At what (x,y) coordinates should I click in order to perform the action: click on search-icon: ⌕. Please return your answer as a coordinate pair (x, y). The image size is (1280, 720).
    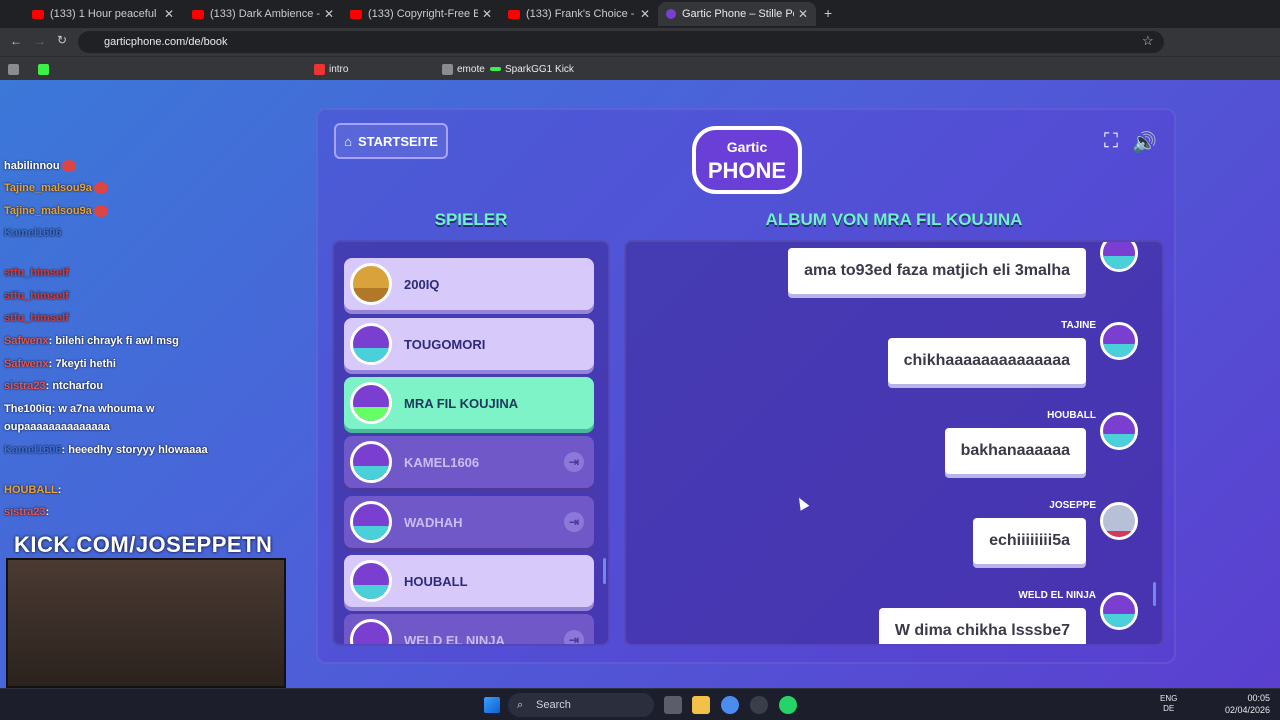
    Looking at the image, I should click on (520, 705).